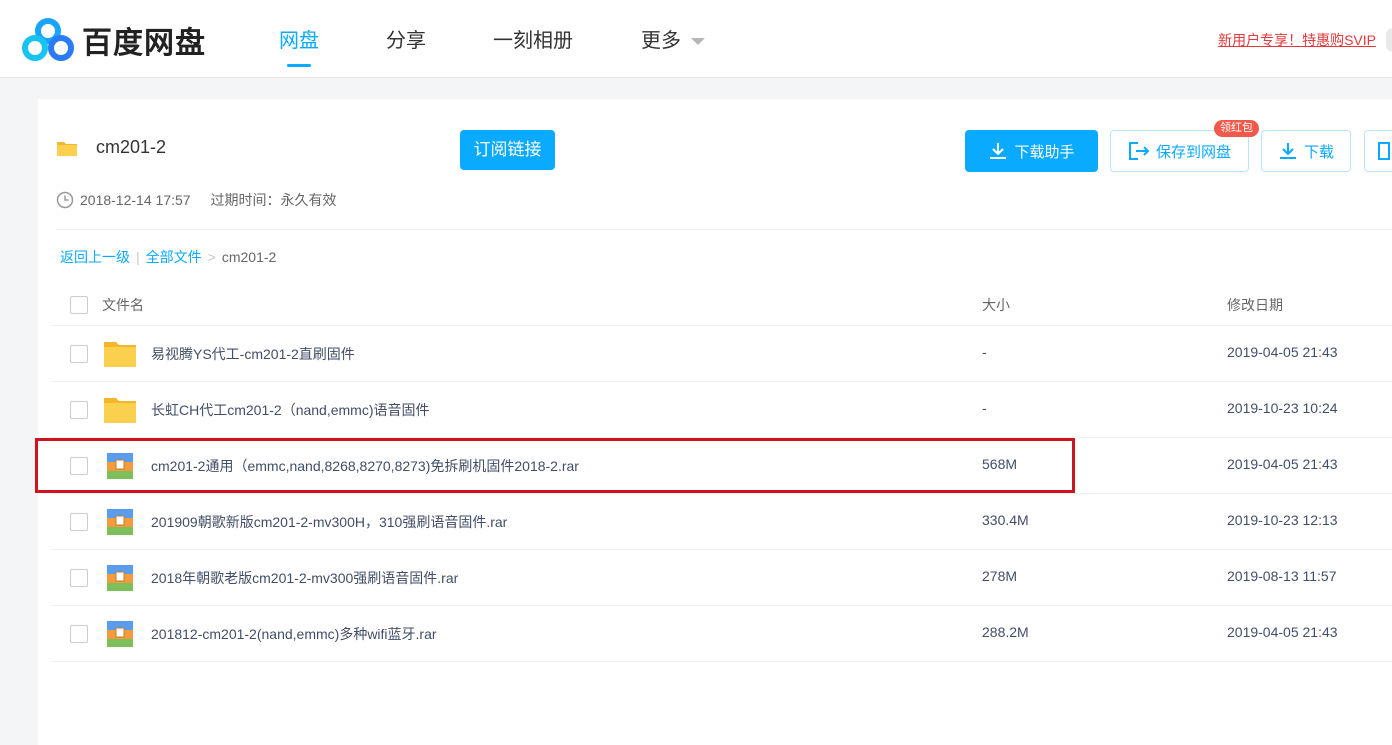  Describe the element at coordinates (996, 305) in the screenshot. I see `column-header-size: 大小` at that location.